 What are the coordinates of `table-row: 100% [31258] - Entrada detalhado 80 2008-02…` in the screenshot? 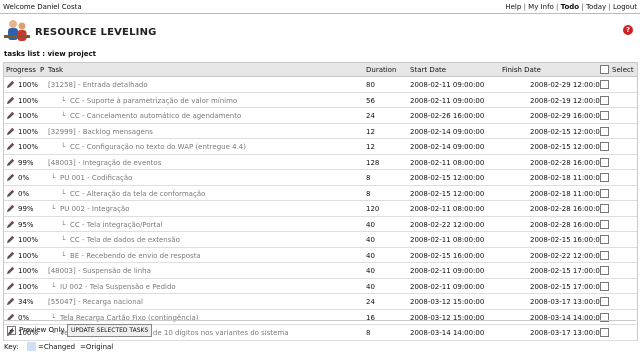 It's located at (320, 85).